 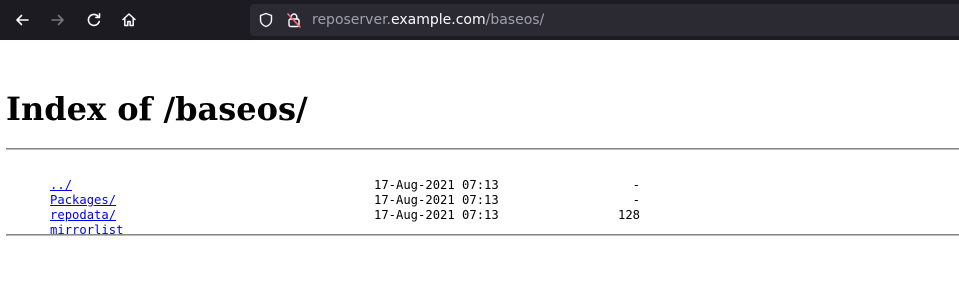 I want to click on insecure-lock-icon, so click(x=294, y=20).